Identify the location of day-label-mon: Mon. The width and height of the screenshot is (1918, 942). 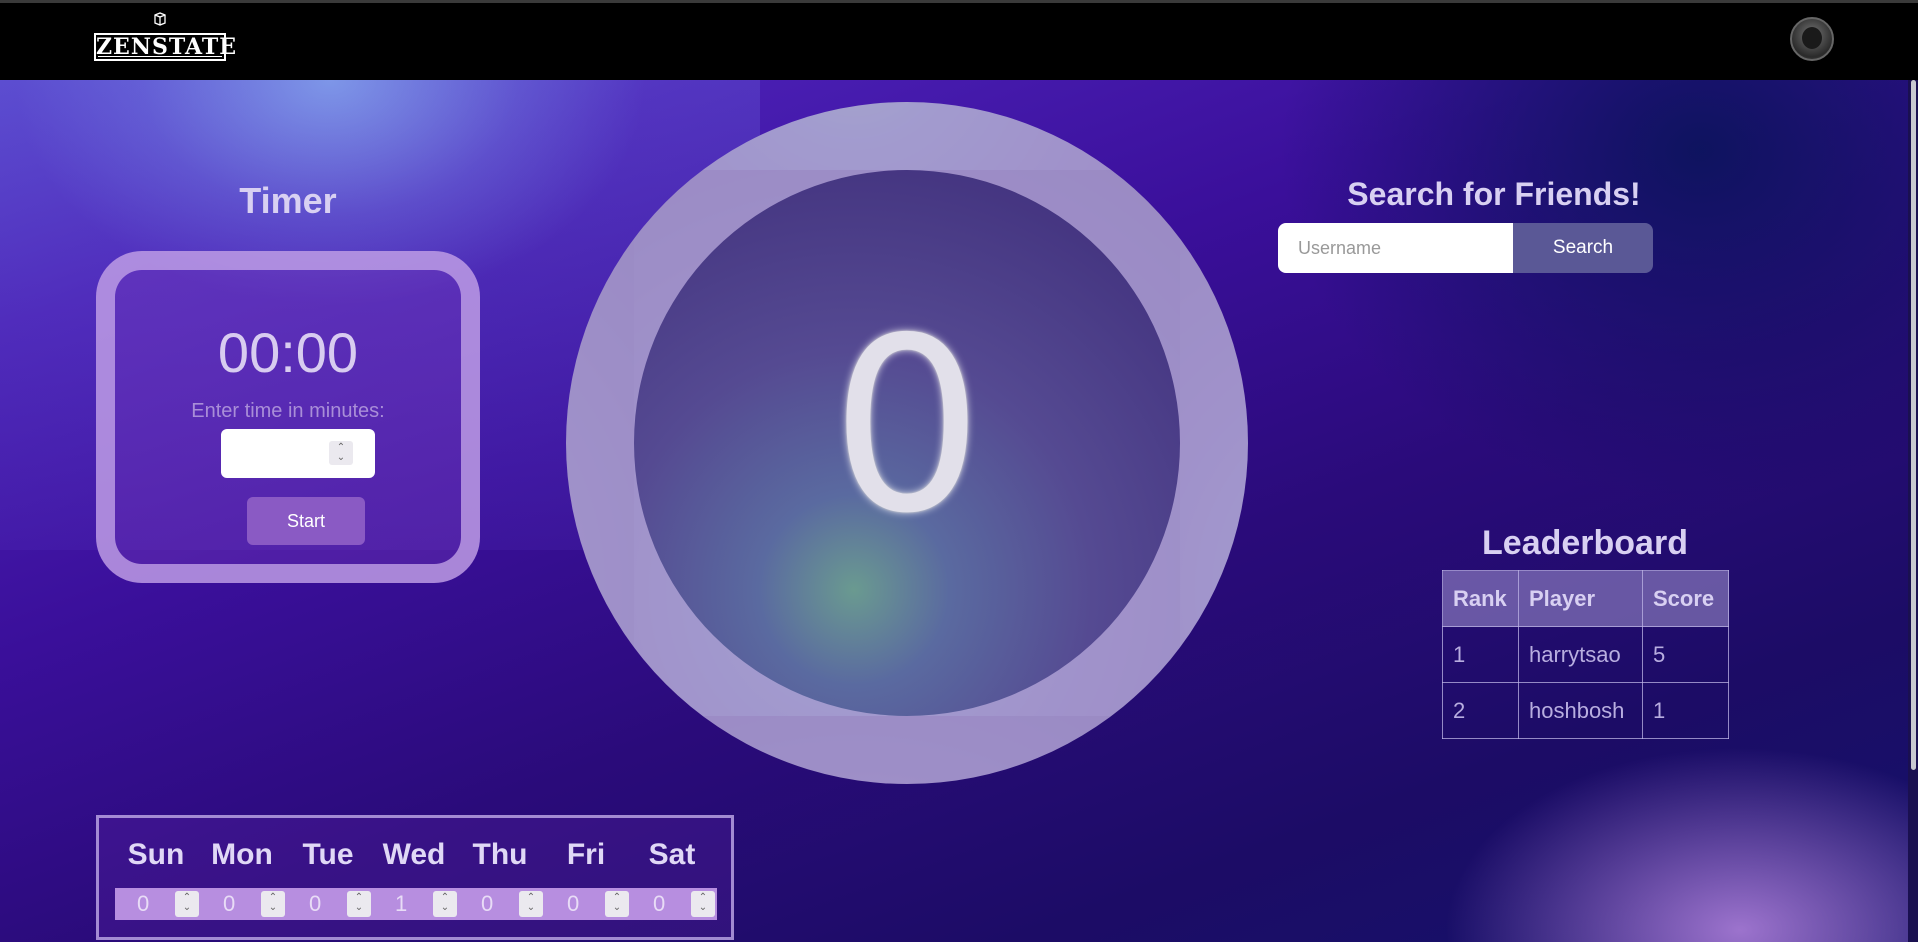
(242, 854).